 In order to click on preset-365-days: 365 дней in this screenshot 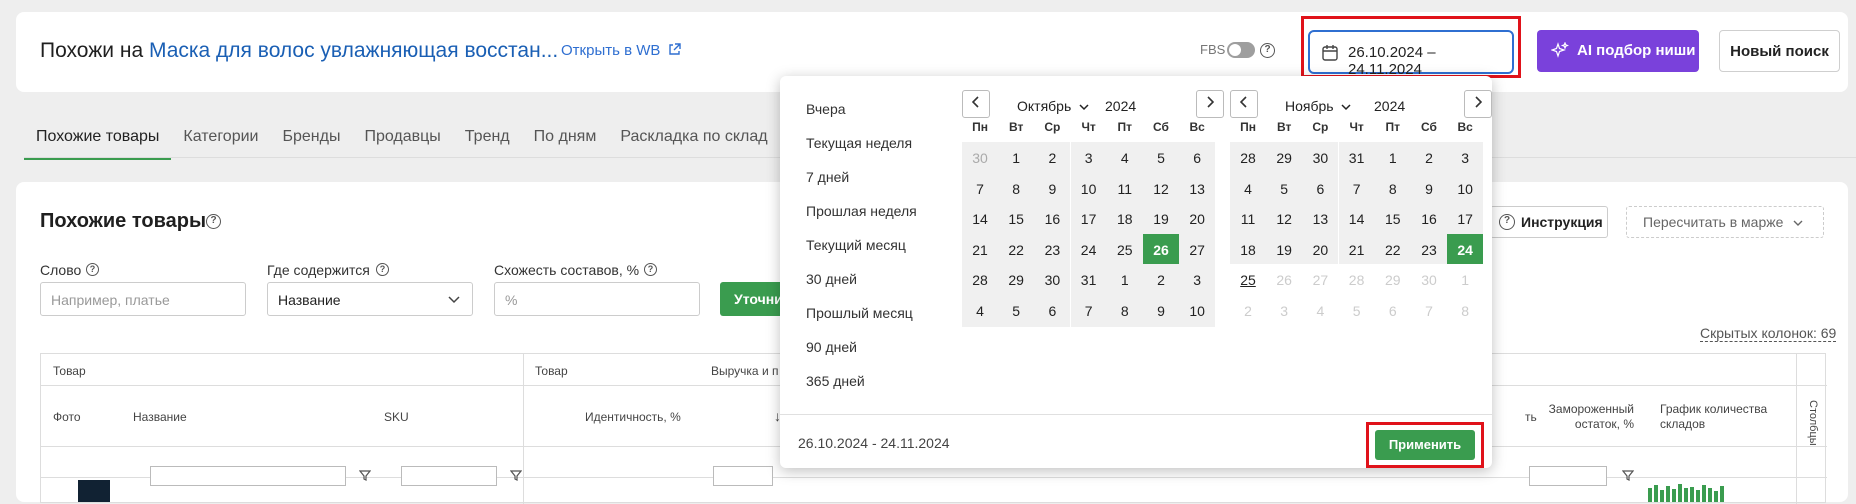, I will do `click(835, 381)`.